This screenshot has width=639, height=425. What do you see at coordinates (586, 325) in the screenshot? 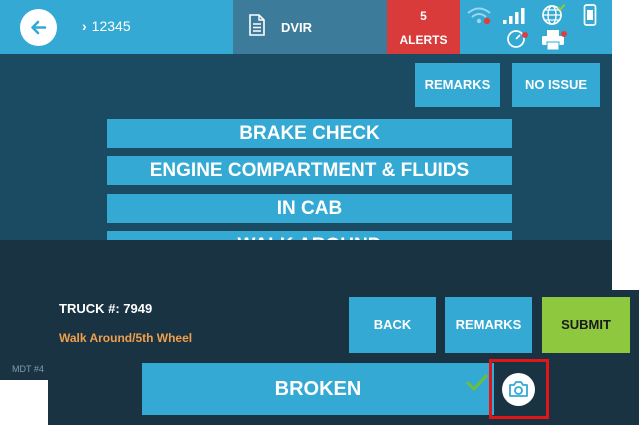
I see `submit-button: SUBMIT` at bounding box center [586, 325].